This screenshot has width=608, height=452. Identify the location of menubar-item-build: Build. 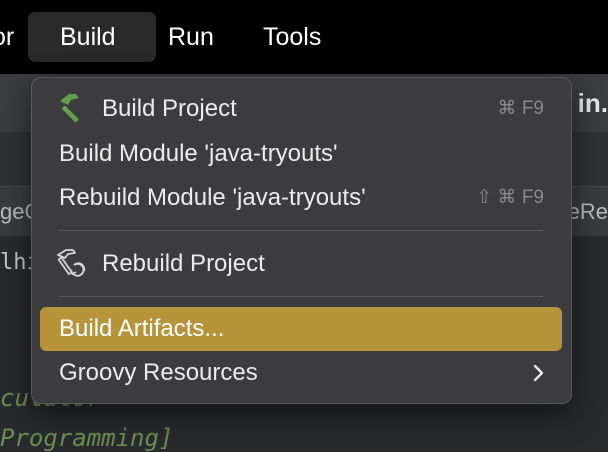
(92, 37).